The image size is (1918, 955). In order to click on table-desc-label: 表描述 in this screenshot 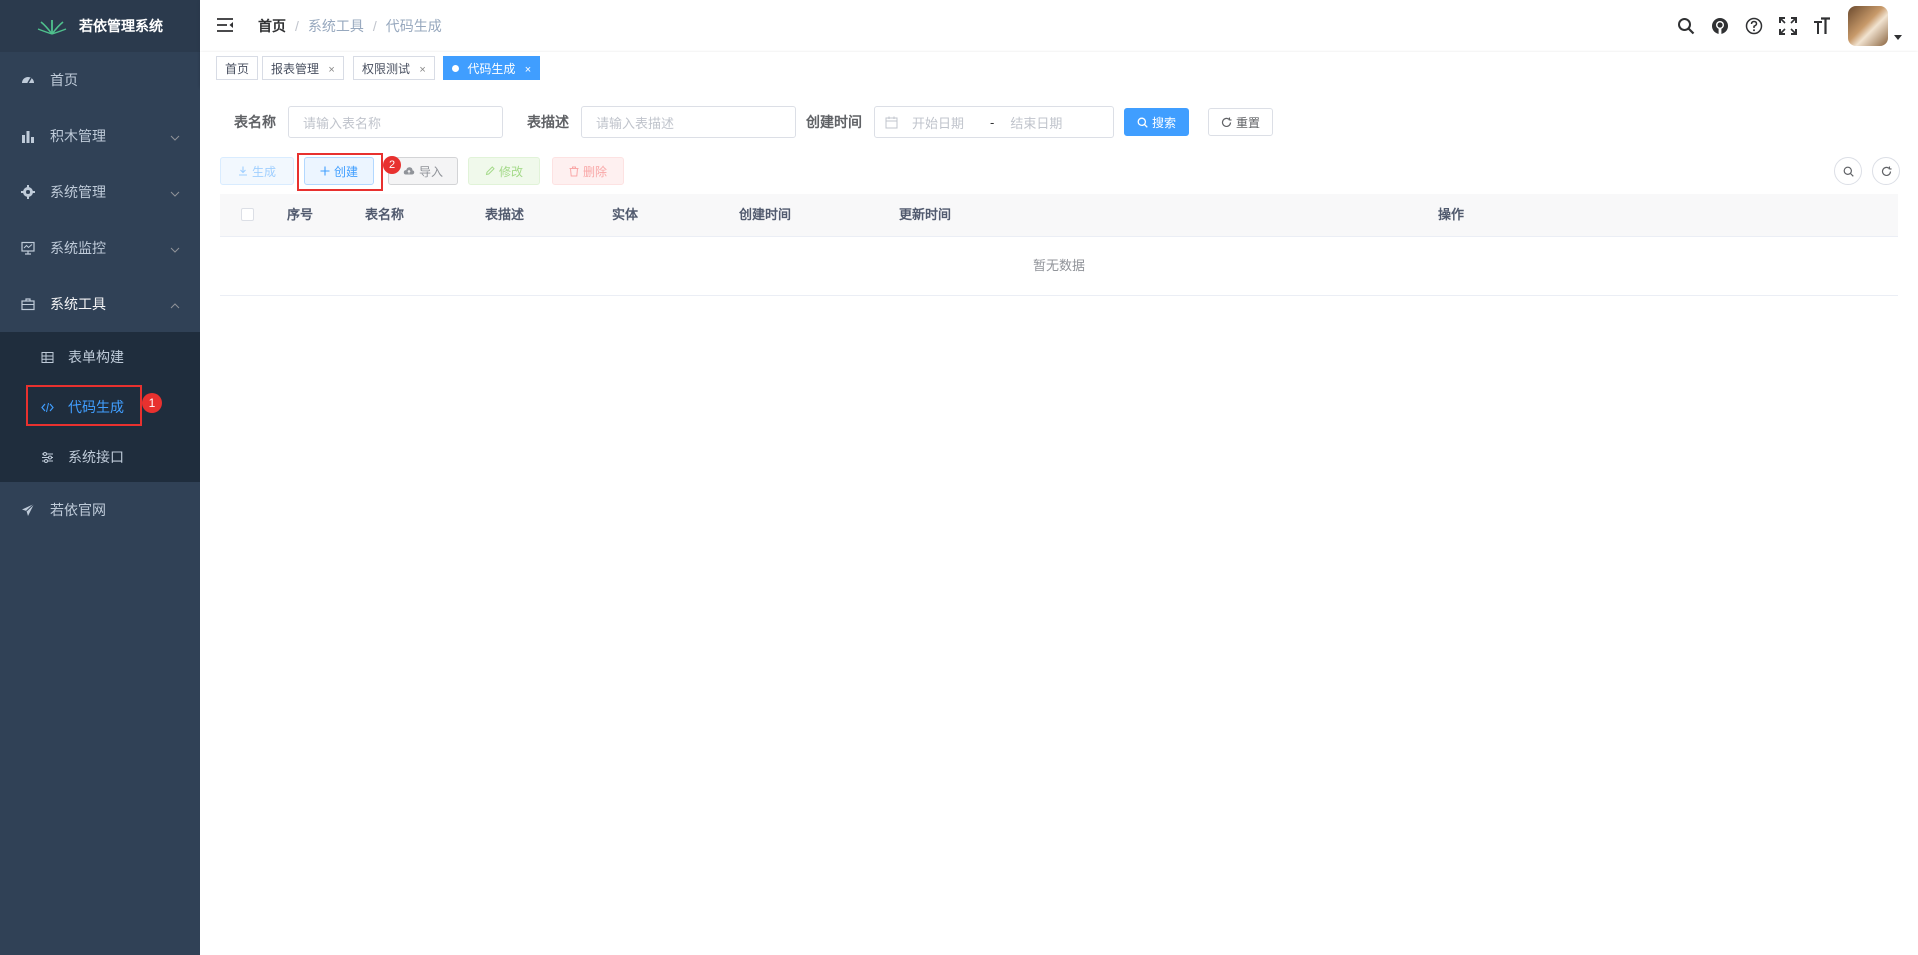, I will do `click(548, 122)`.